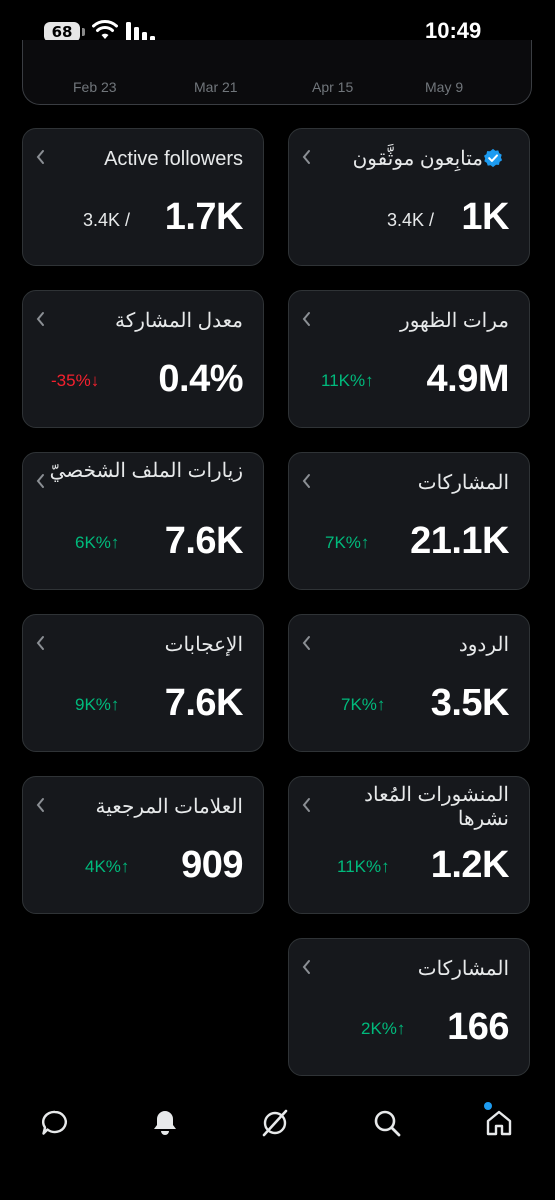 The image size is (555, 1200). I want to click on x-axis-tick: May 9, so click(444, 87).